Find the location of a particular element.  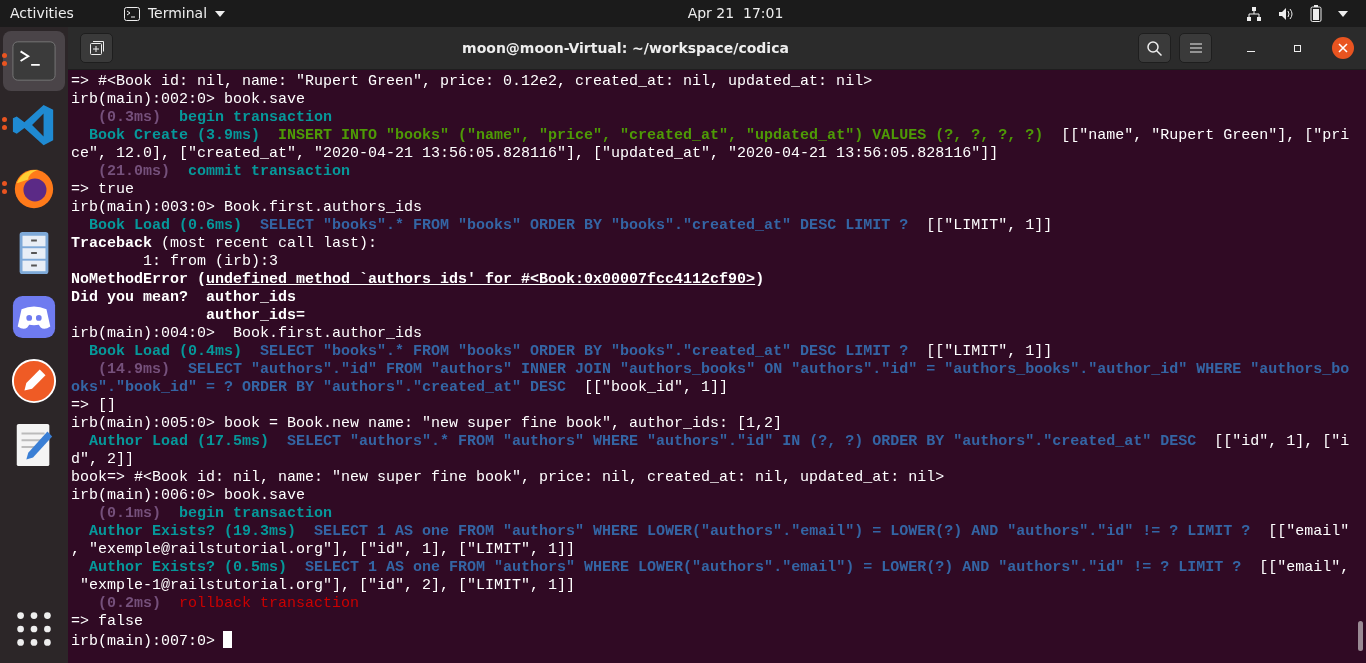

terminal-line: d", 2]] is located at coordinates (102, 459).